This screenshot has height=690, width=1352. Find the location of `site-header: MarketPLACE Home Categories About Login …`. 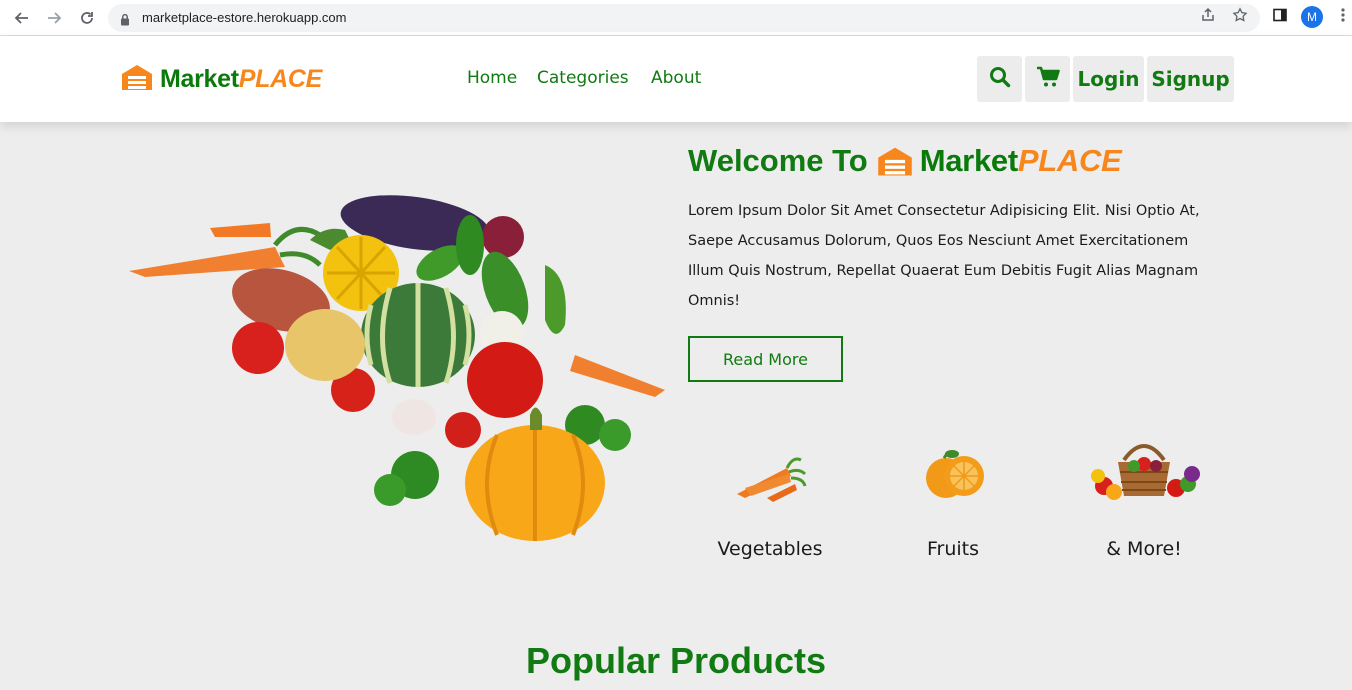

site-header: MarketPLACE Home Categories About Login … is located at coordinates (676, 79).